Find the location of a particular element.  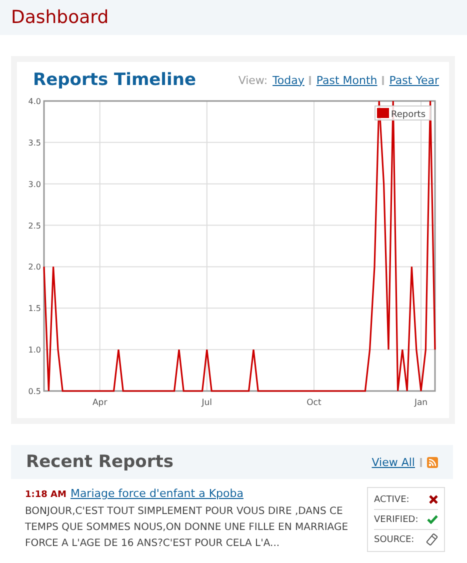

status-label: VERIFIED: is located at coordinates (396, 519).